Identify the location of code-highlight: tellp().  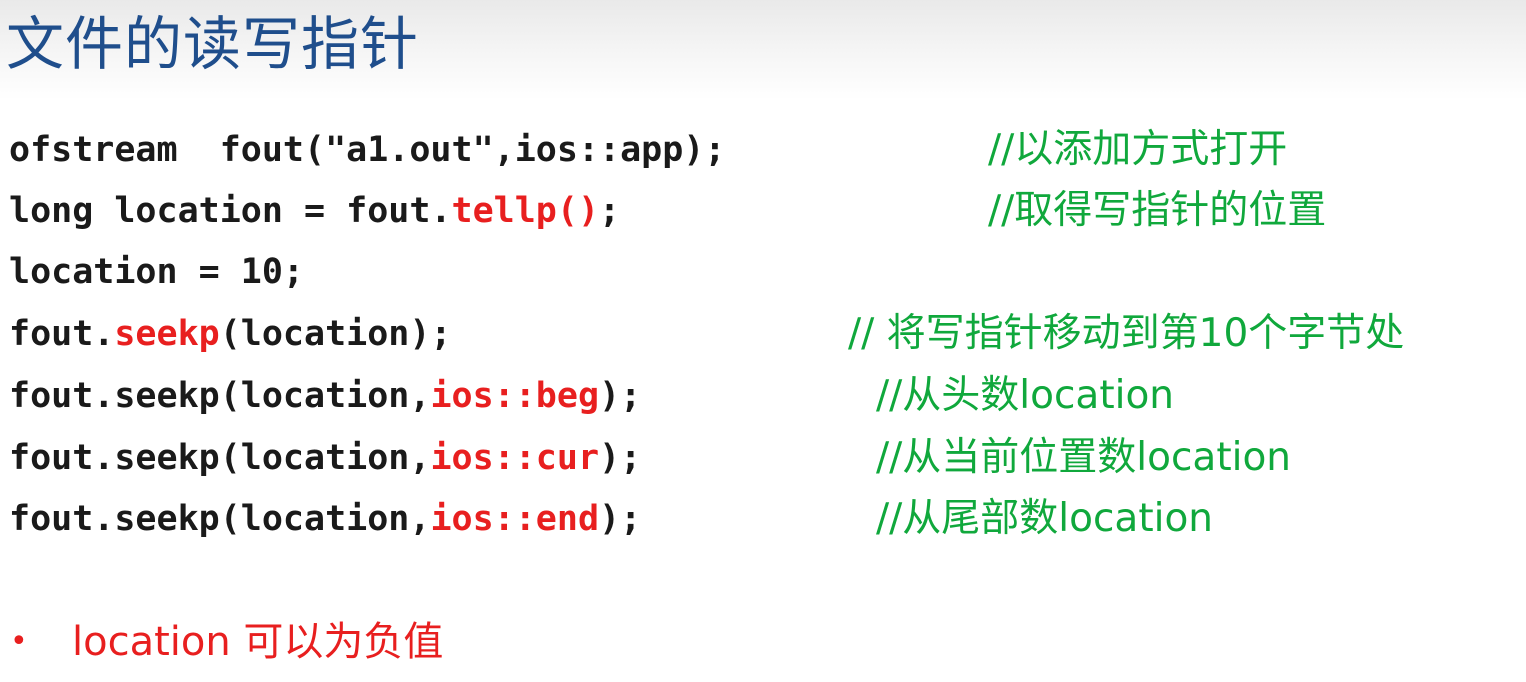
(525, 211).